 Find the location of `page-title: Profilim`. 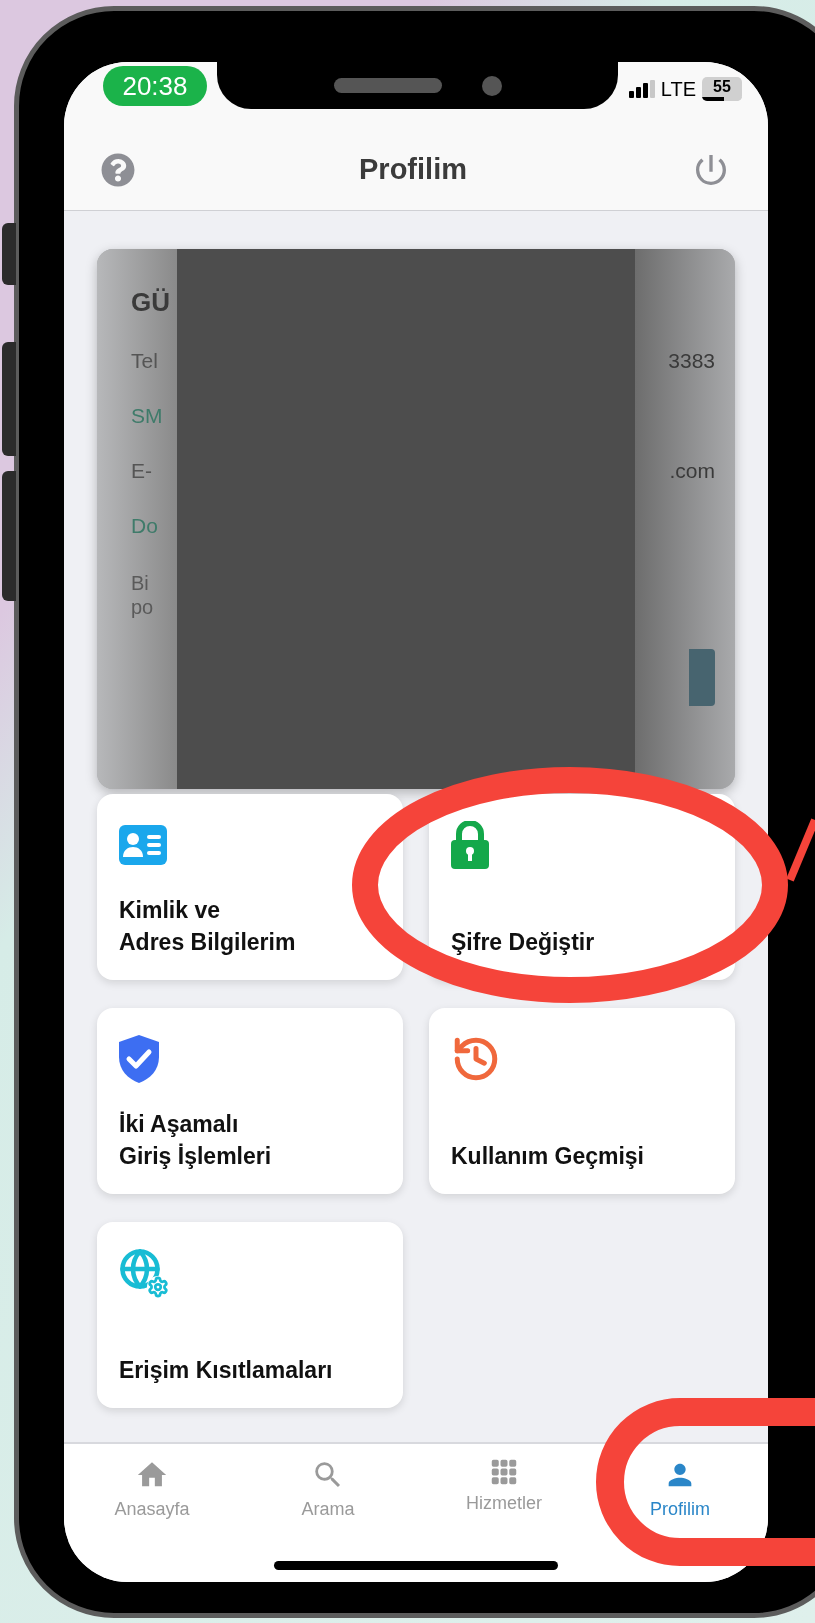

page-title: Profilim is located at coordinates (413, 170).